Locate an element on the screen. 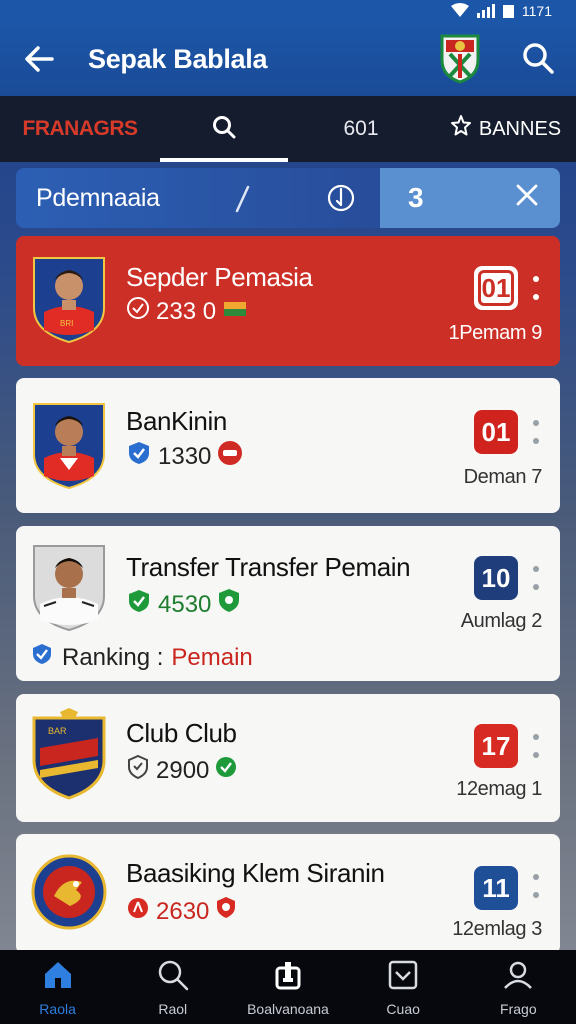  card-stat: 2630 is located at coordinates (181, 911).